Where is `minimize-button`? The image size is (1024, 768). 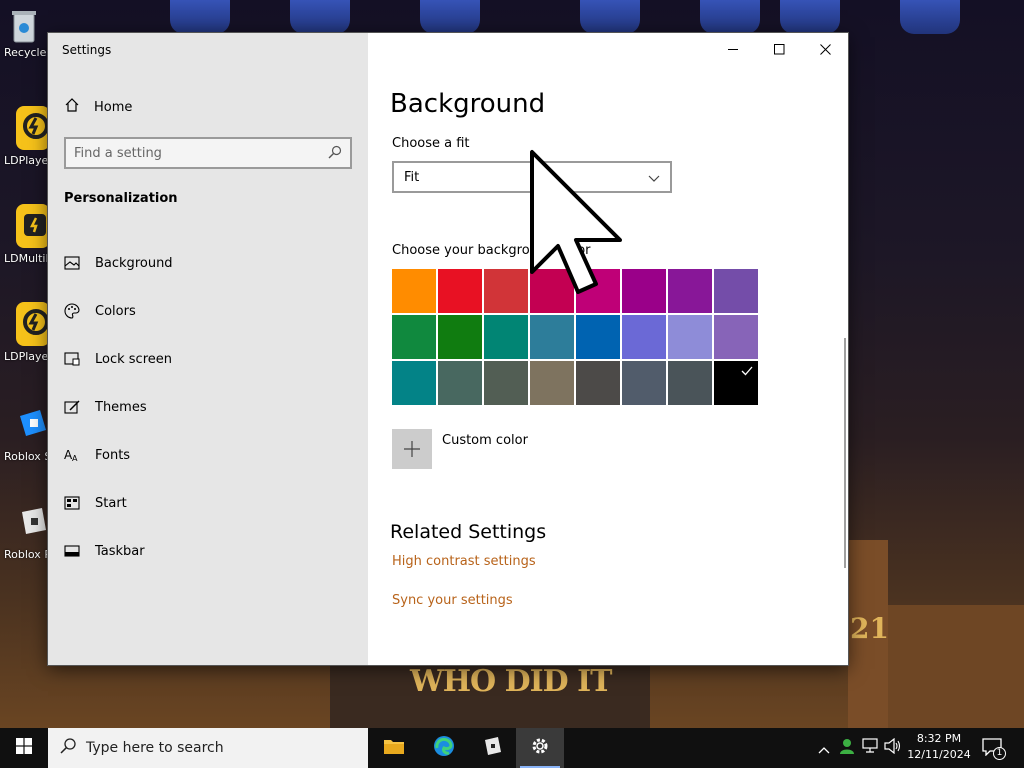
minimize-button is located at coordinates (733, 49).